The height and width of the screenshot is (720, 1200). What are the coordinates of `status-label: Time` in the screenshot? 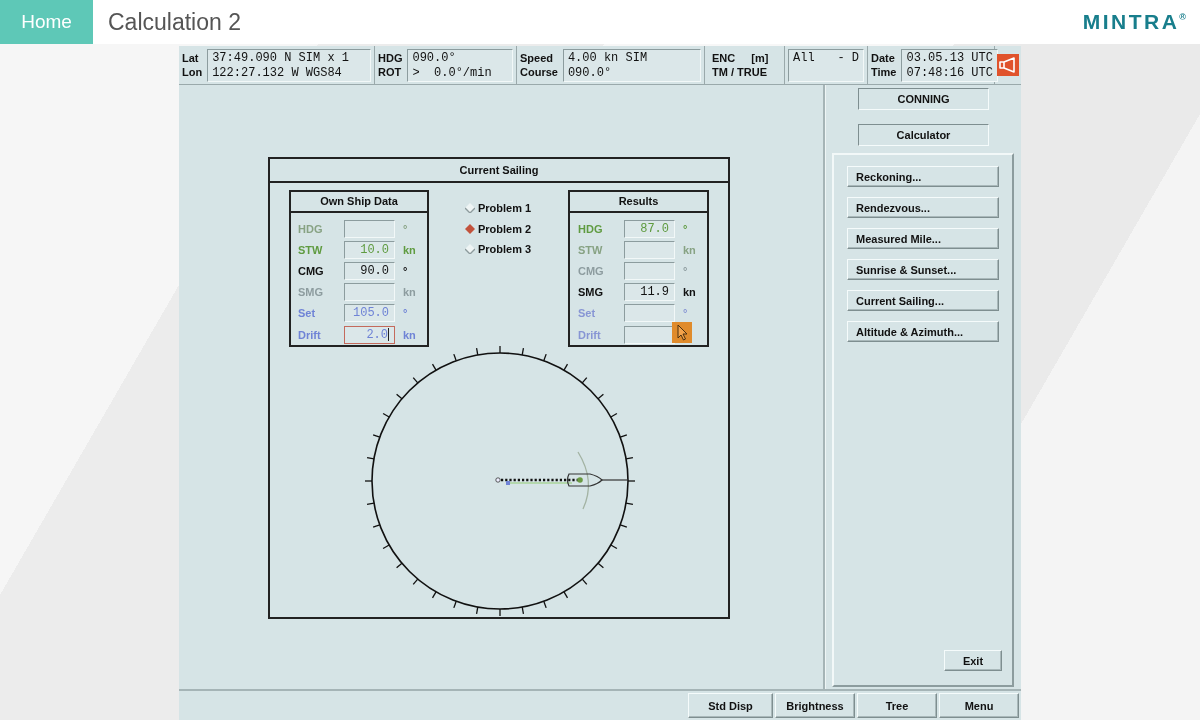 It's located at (884, 72).